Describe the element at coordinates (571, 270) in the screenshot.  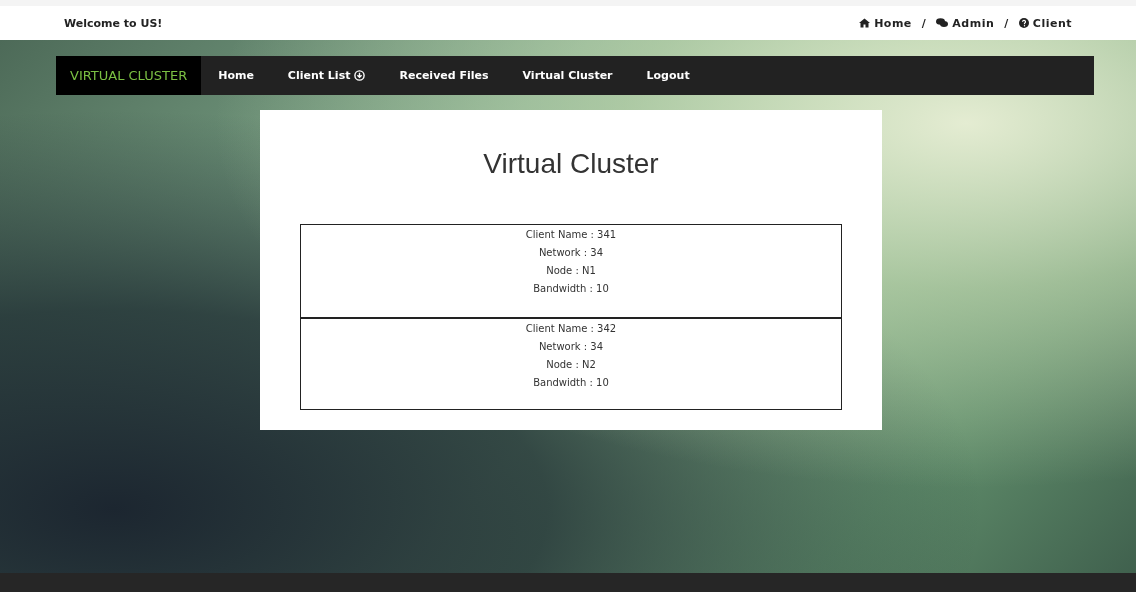
I see `record-field: Node : N1` at that location.